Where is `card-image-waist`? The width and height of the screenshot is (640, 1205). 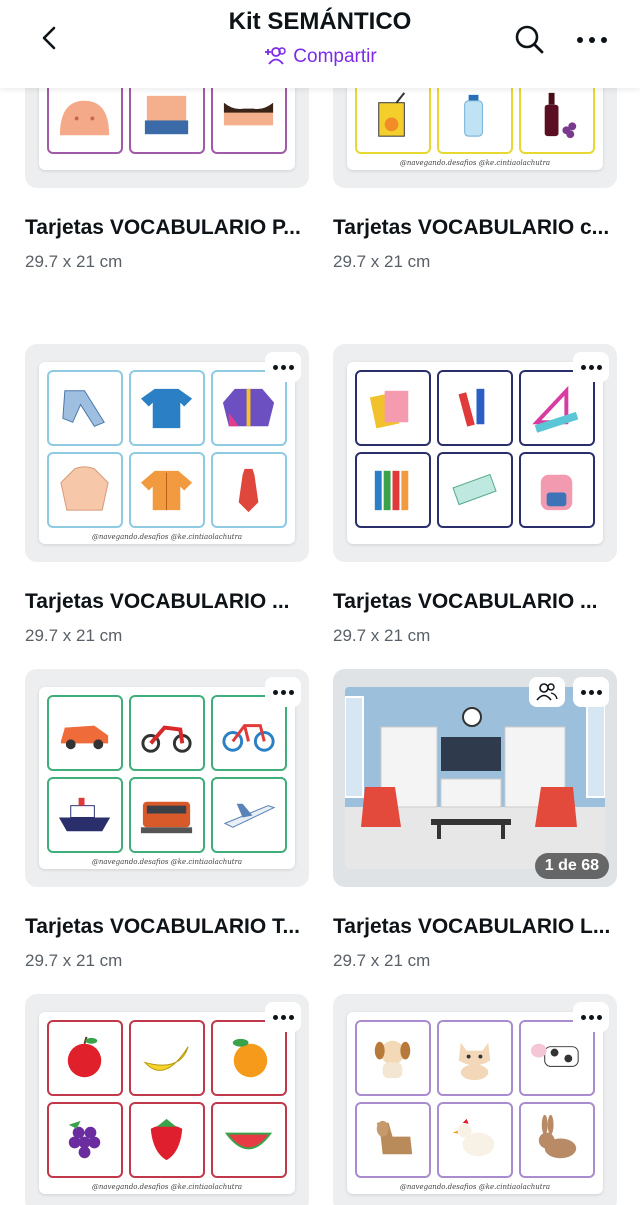
card-image-waist is located at coordinates (167, 116).